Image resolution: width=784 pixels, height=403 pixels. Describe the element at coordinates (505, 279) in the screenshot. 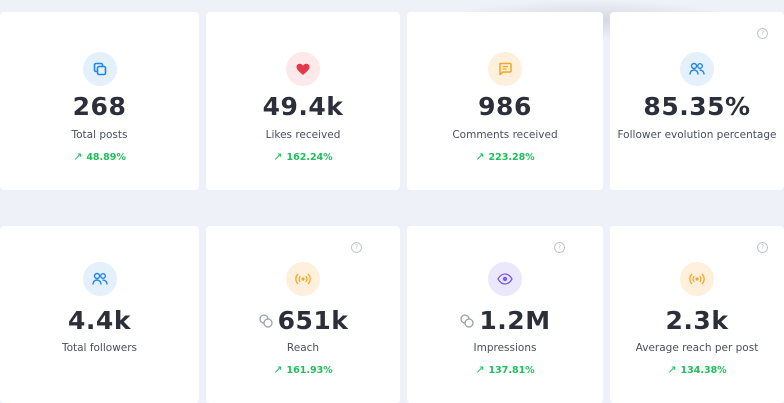

I see `eye-icon` at that location.